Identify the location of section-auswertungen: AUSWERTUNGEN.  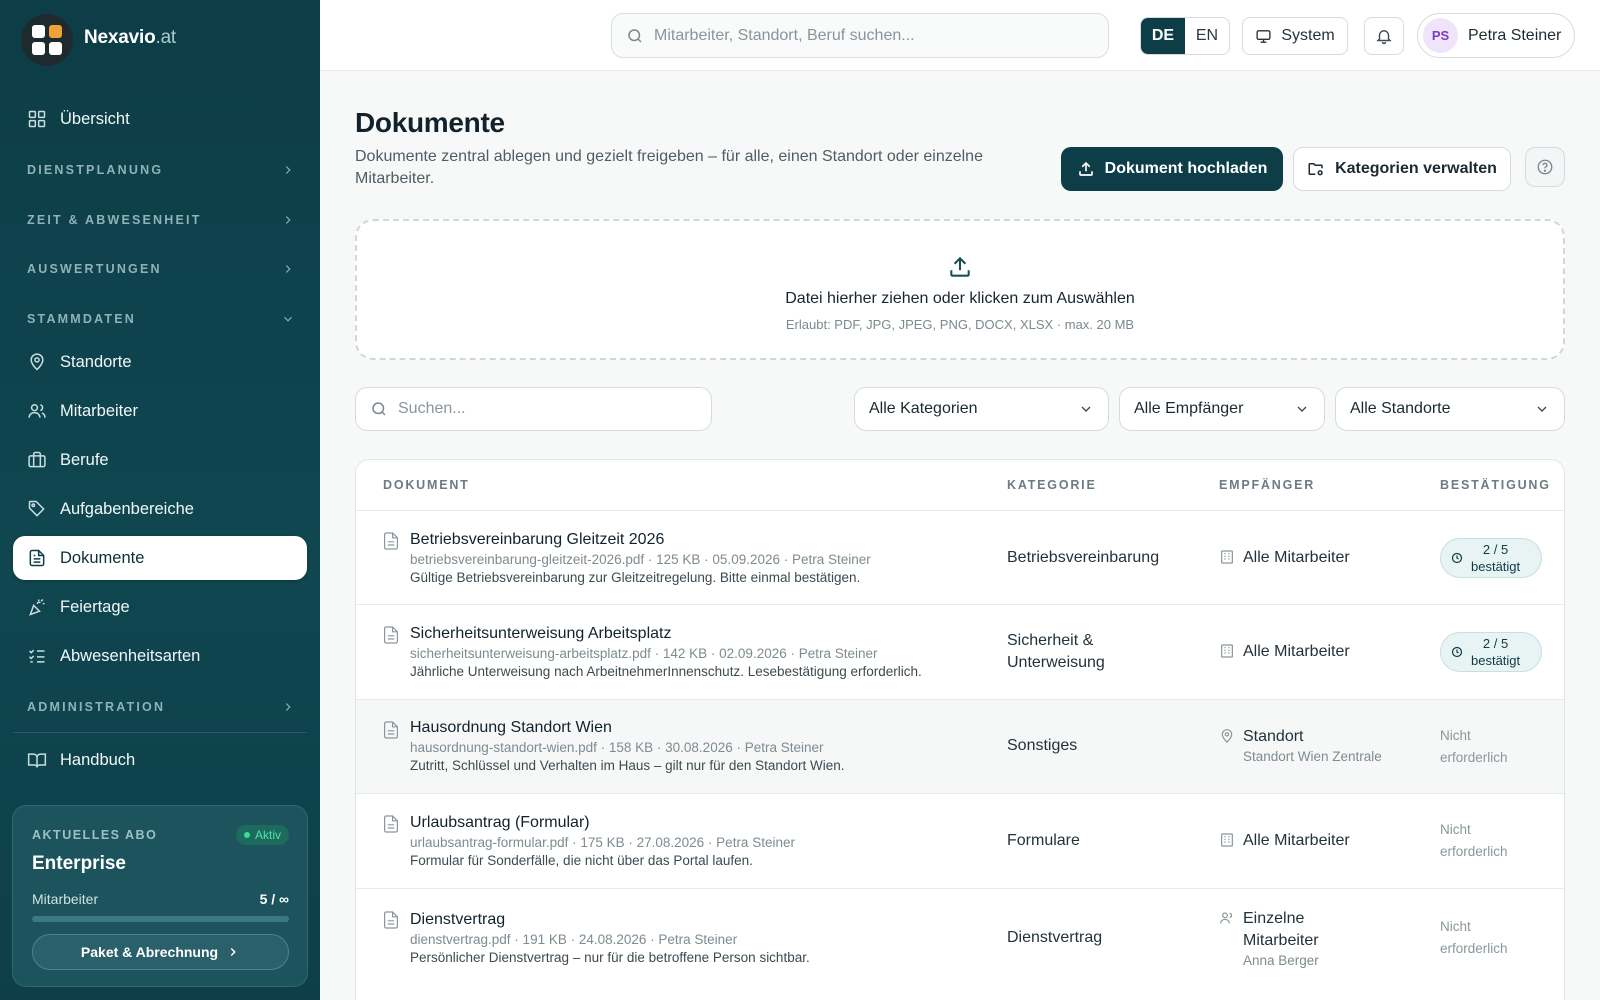
(161, 269).